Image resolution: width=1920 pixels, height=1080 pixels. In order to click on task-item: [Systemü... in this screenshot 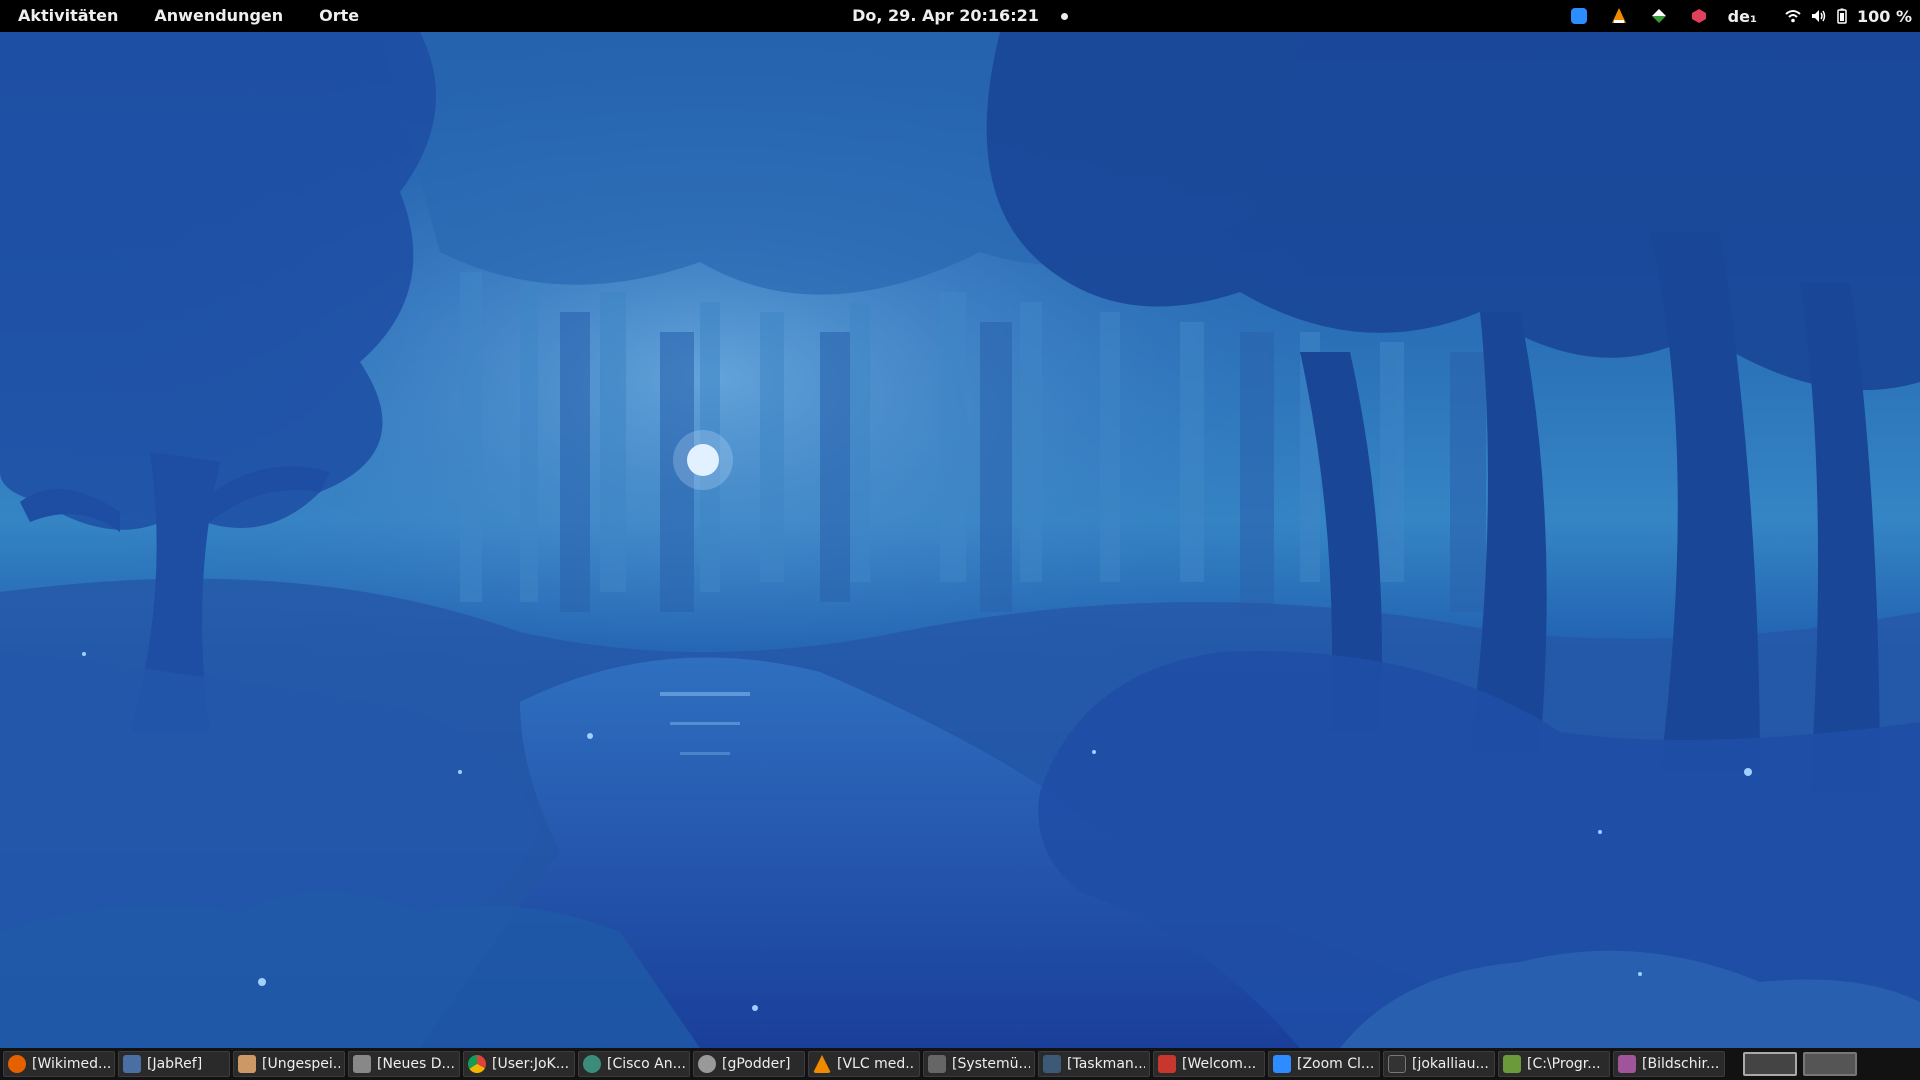, I will do `click(979, 1064)`.